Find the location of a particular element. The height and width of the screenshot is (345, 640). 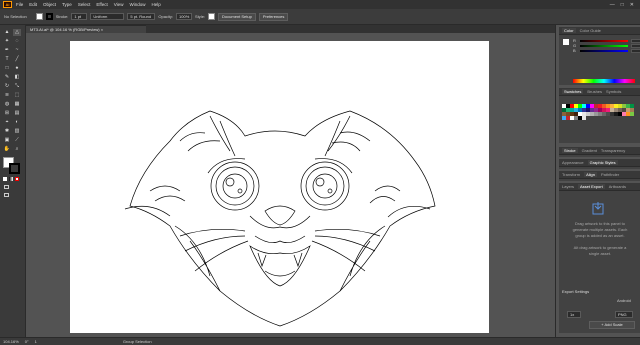

color-spectrum is located at coordinates (604, 81).